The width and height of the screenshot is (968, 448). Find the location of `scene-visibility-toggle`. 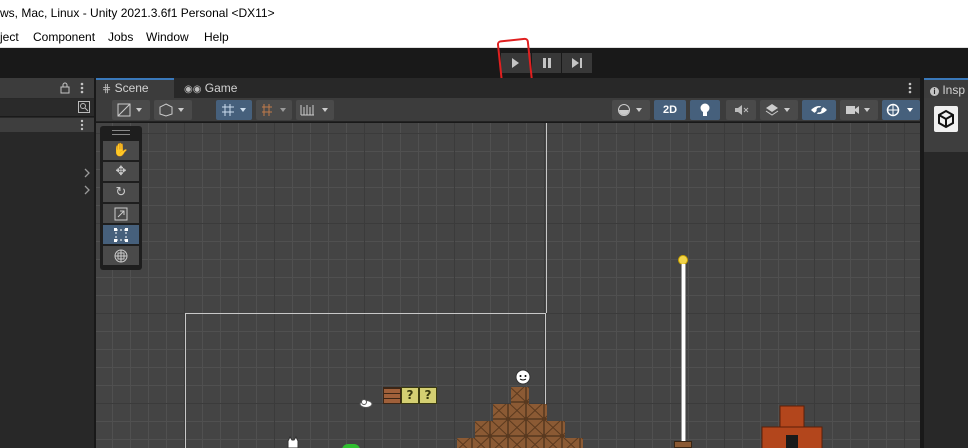

scene-visibility-toggle is located at coordinates (819, 110).